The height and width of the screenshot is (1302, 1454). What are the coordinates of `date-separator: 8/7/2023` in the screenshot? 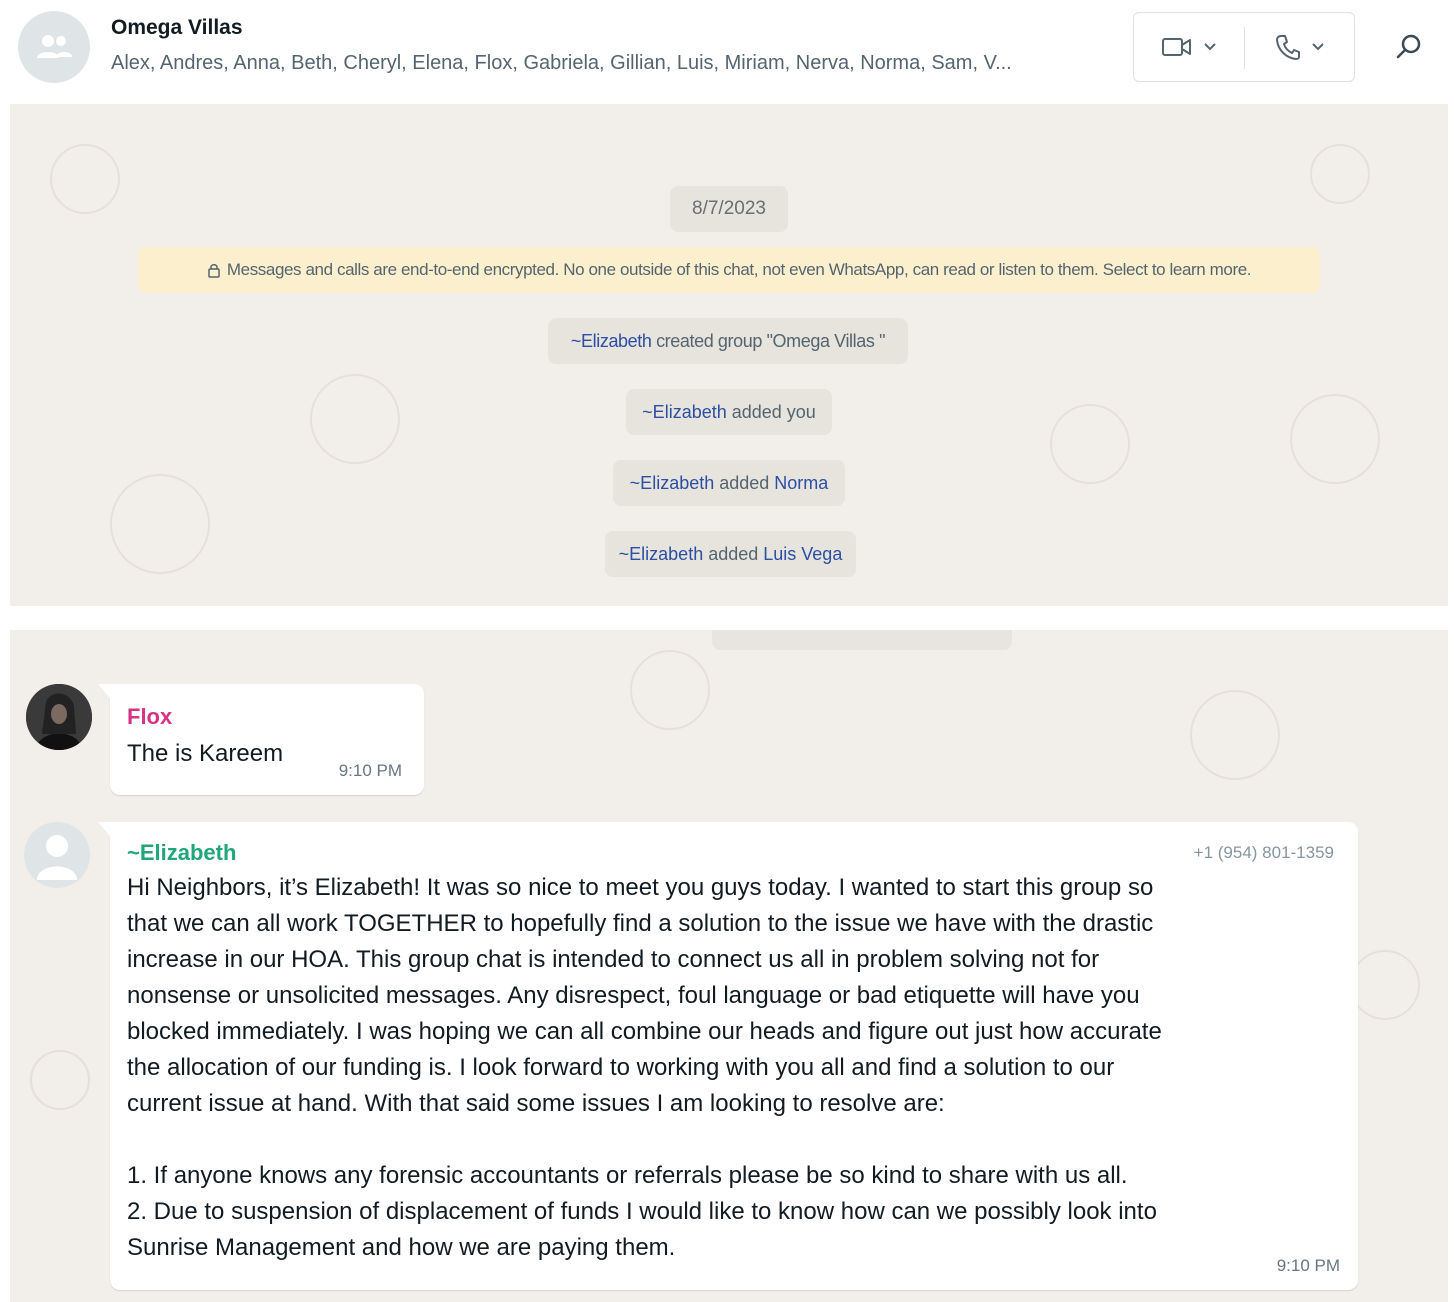 It's located at (729, 209).